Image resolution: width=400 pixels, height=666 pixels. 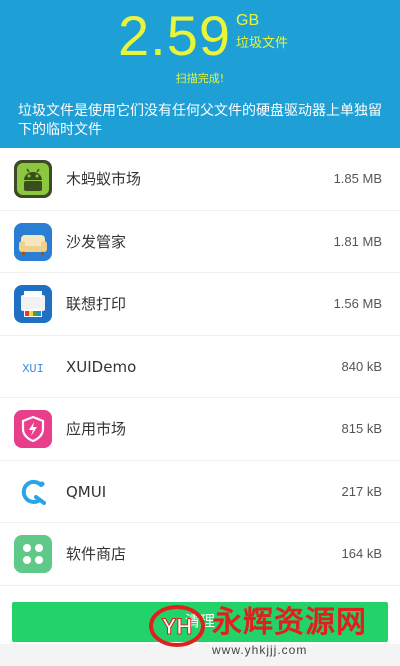 I want to click on list-item: 应用市场 815 kB, so click(x=200, y=429).